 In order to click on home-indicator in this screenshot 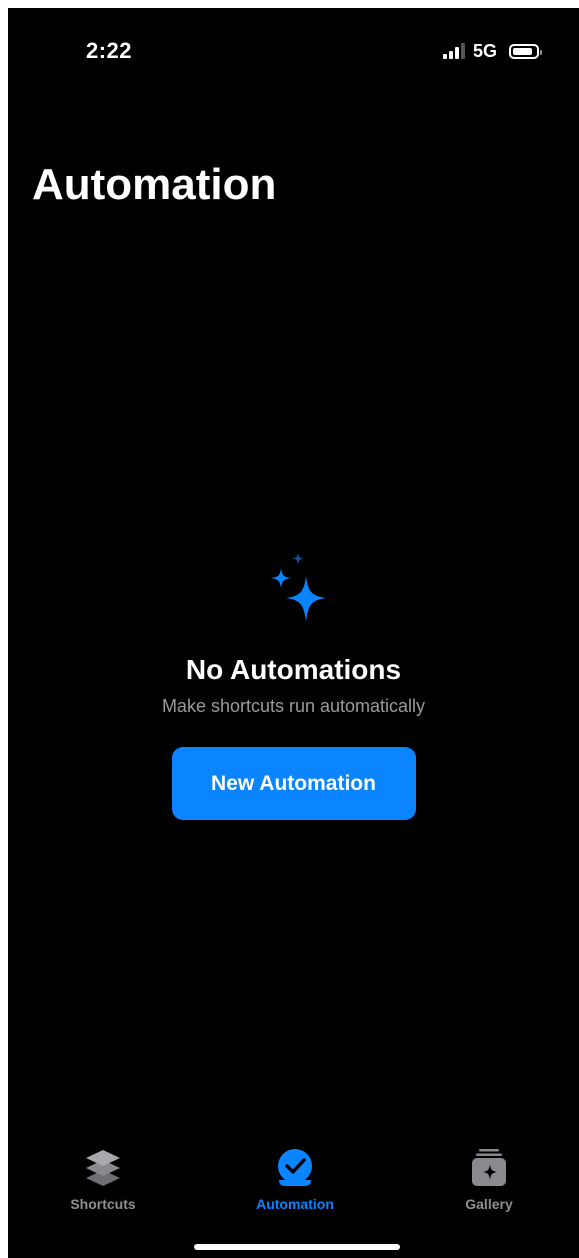, I will do `click(297, 1247)`.